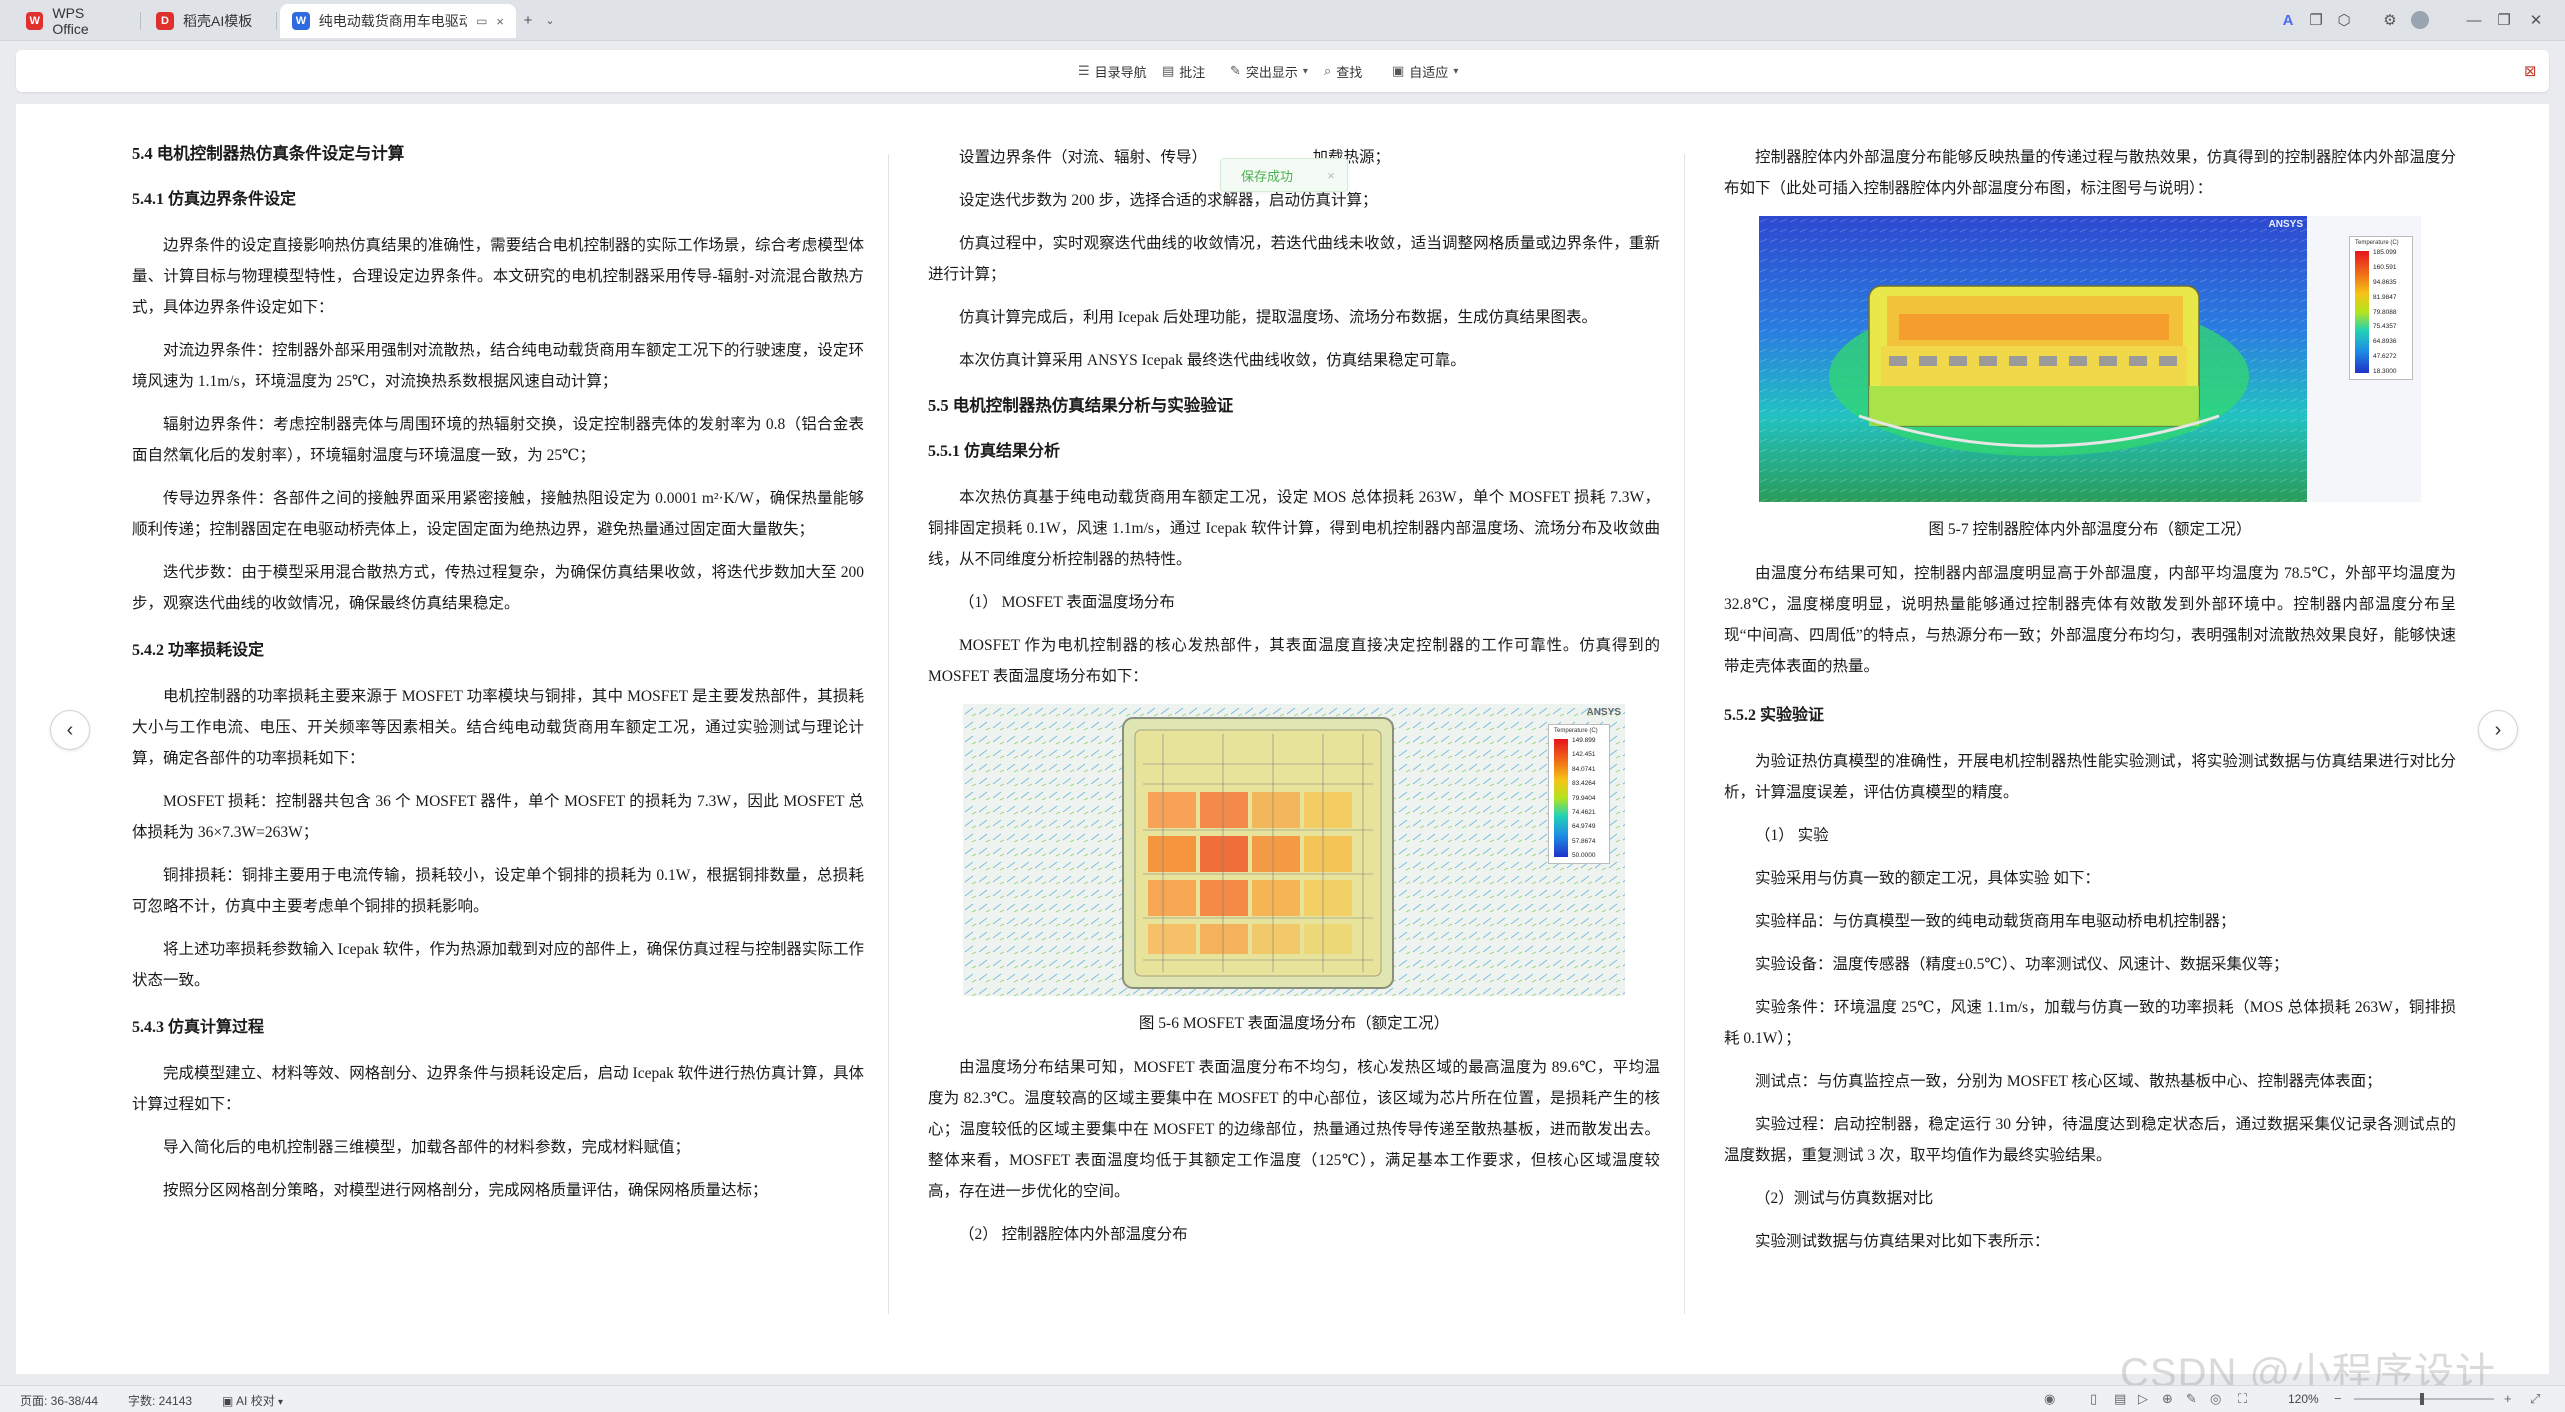 This screenshot has height=1412, width=2565. Describe the element at coordinates (1343, 71) in the screenshot. I see `find-button: ⌕ 查找` at that location.